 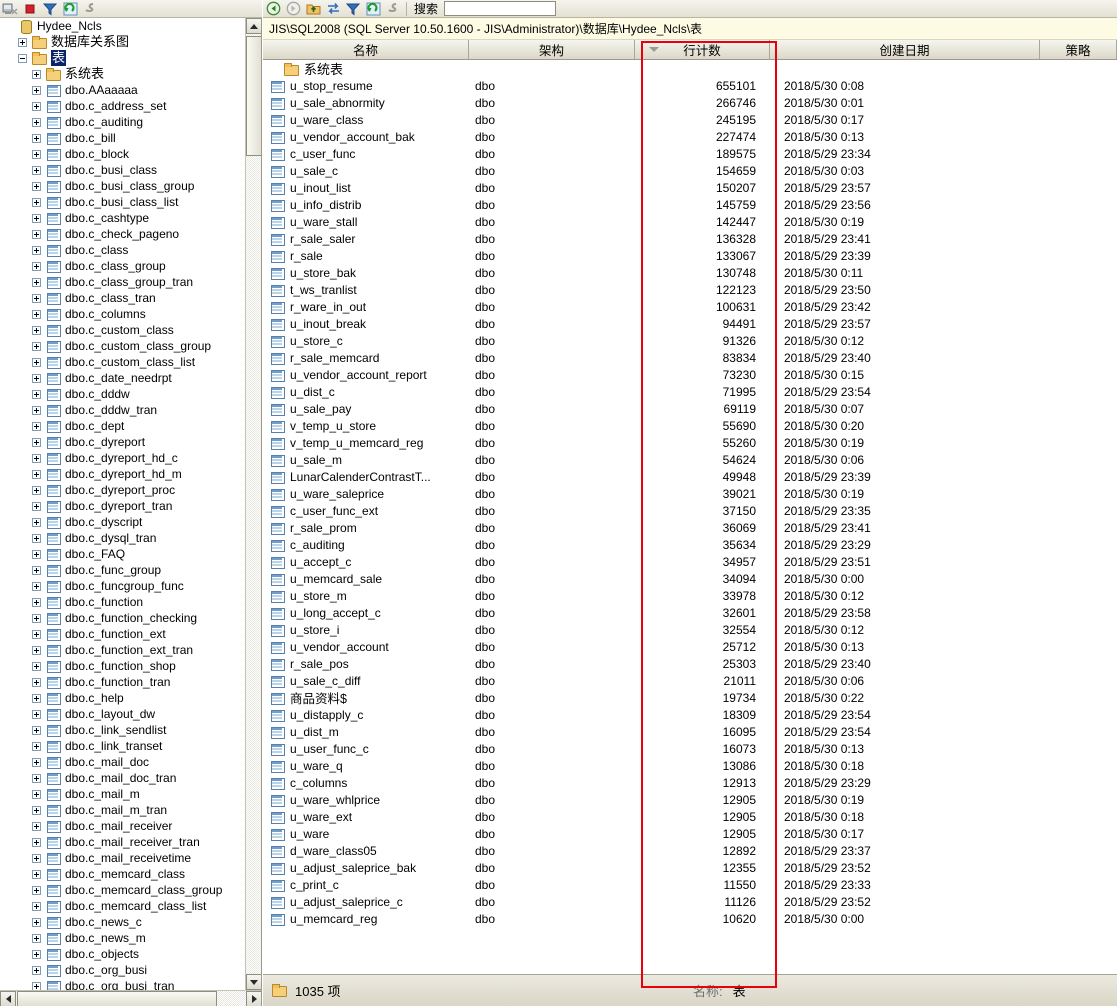 I want to click on tree-item: 系统表, so click(x=123, y=74).